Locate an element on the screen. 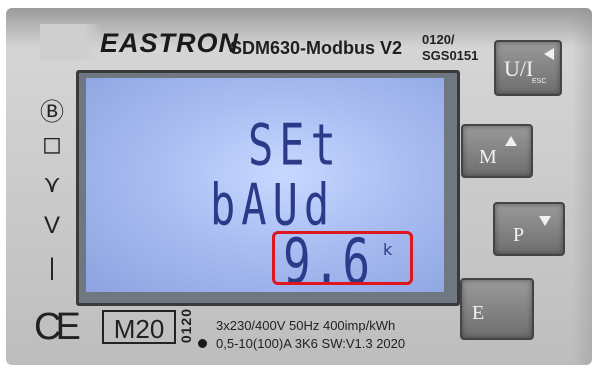  b-symbol-icon: Ⓑ is located at coordinates (52, 112).